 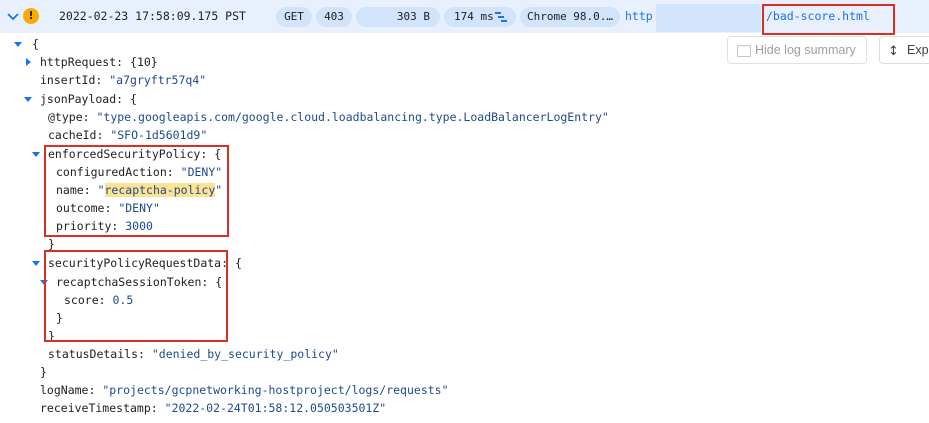 What do you see at coordinates (31, 16) in the screenshot?
I see `warning-severity-icon: !` at bounding box center [31, 16].